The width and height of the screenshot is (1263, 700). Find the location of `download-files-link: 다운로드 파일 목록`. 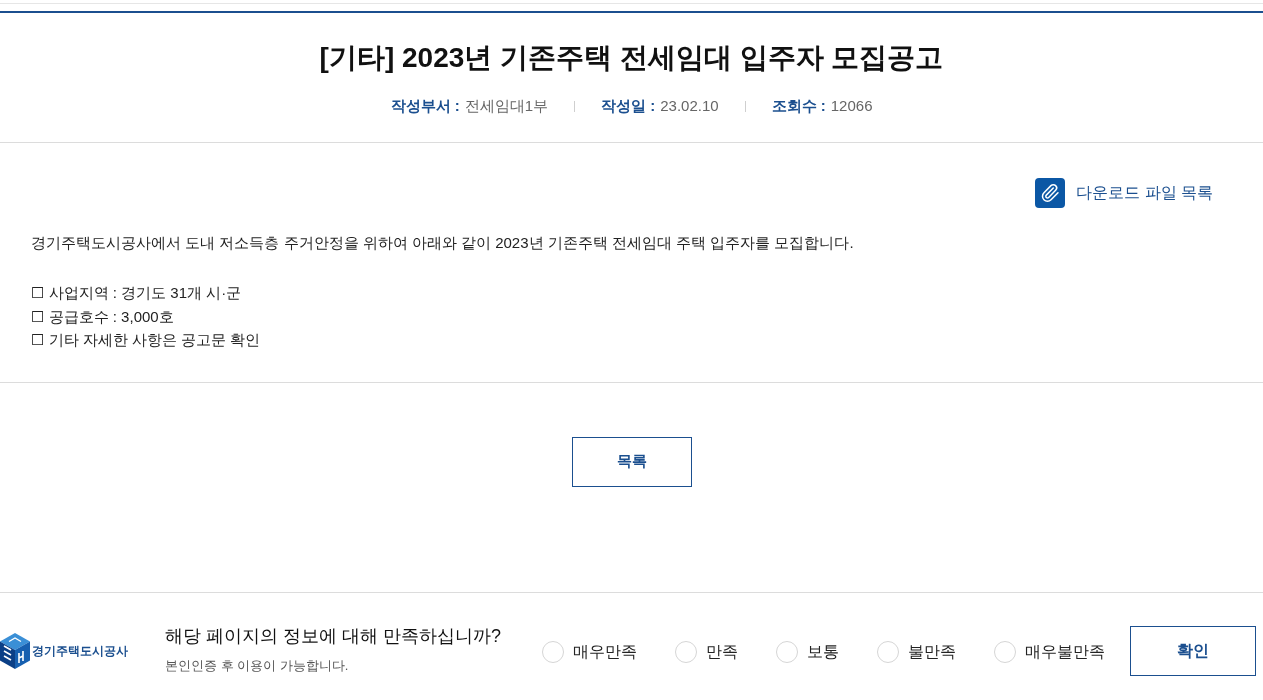

download-files-link: 다운로드 파일 목록 is located at coordinates (1124, 193).